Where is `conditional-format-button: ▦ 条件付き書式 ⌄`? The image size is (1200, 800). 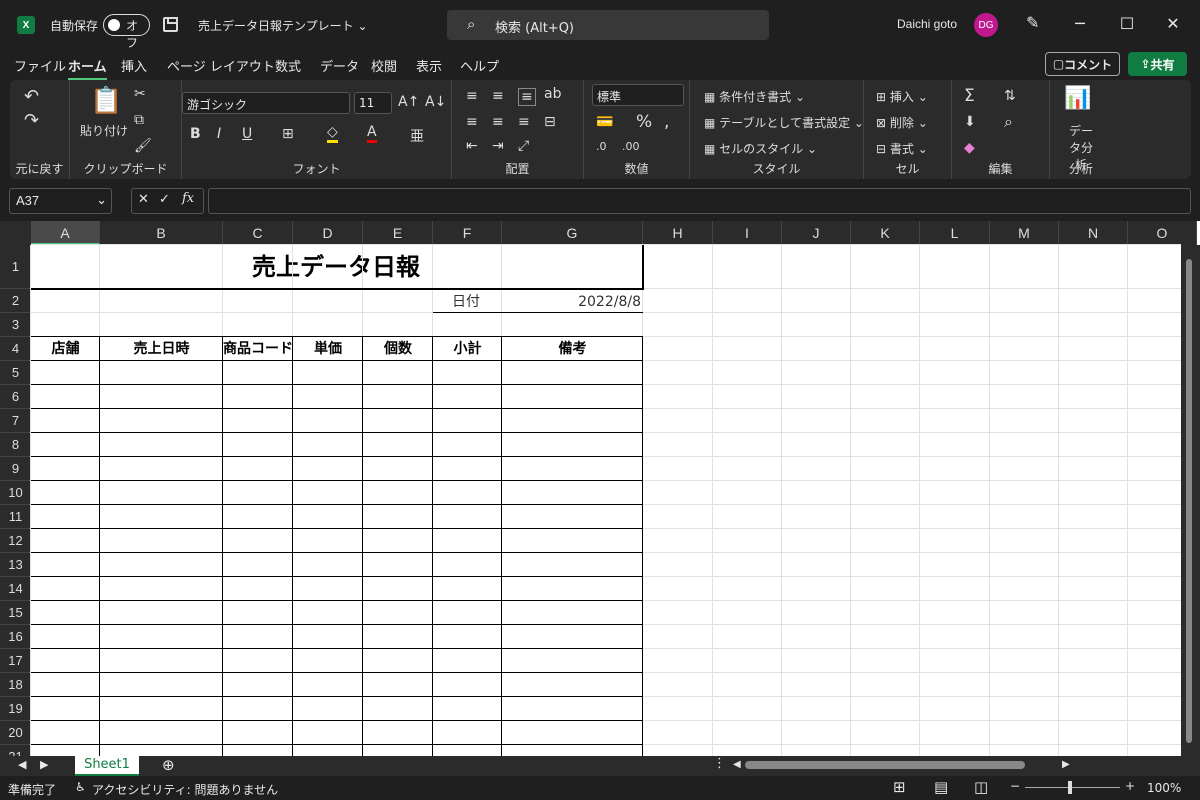
conditional-format-button: ▦ 条件付き書式 ⌄ is located at coordinates (754, 96).